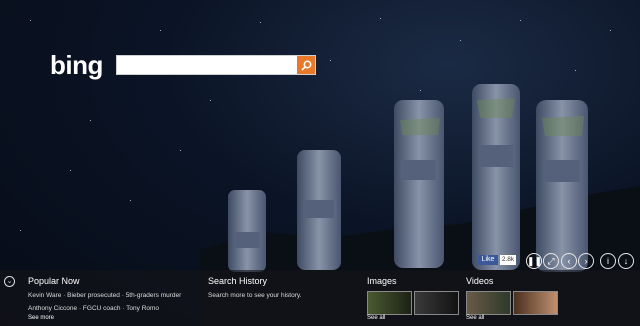 The image size is (640, 326). I want to click on videos-see-all-link: See all, so click(475, 318).